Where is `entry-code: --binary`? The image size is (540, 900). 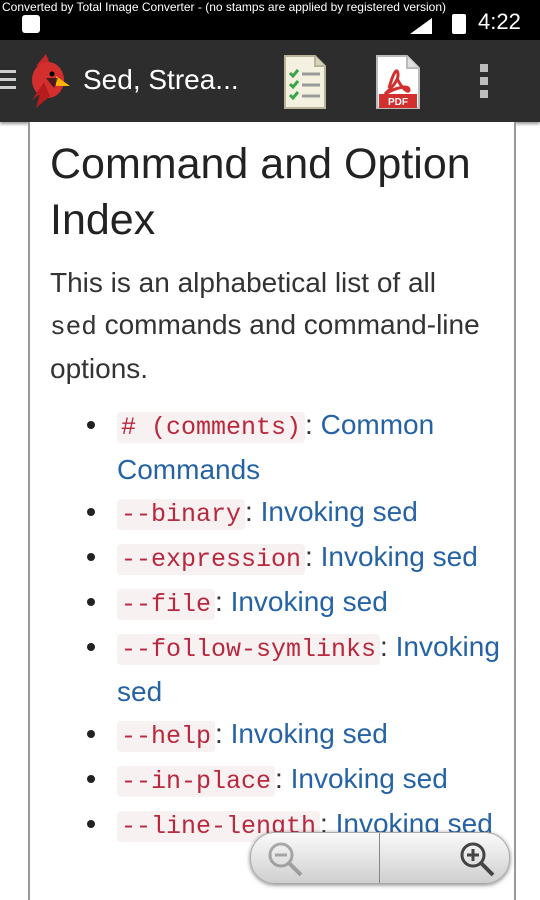 entry-code: --binary is located at coordinates (181, 514).